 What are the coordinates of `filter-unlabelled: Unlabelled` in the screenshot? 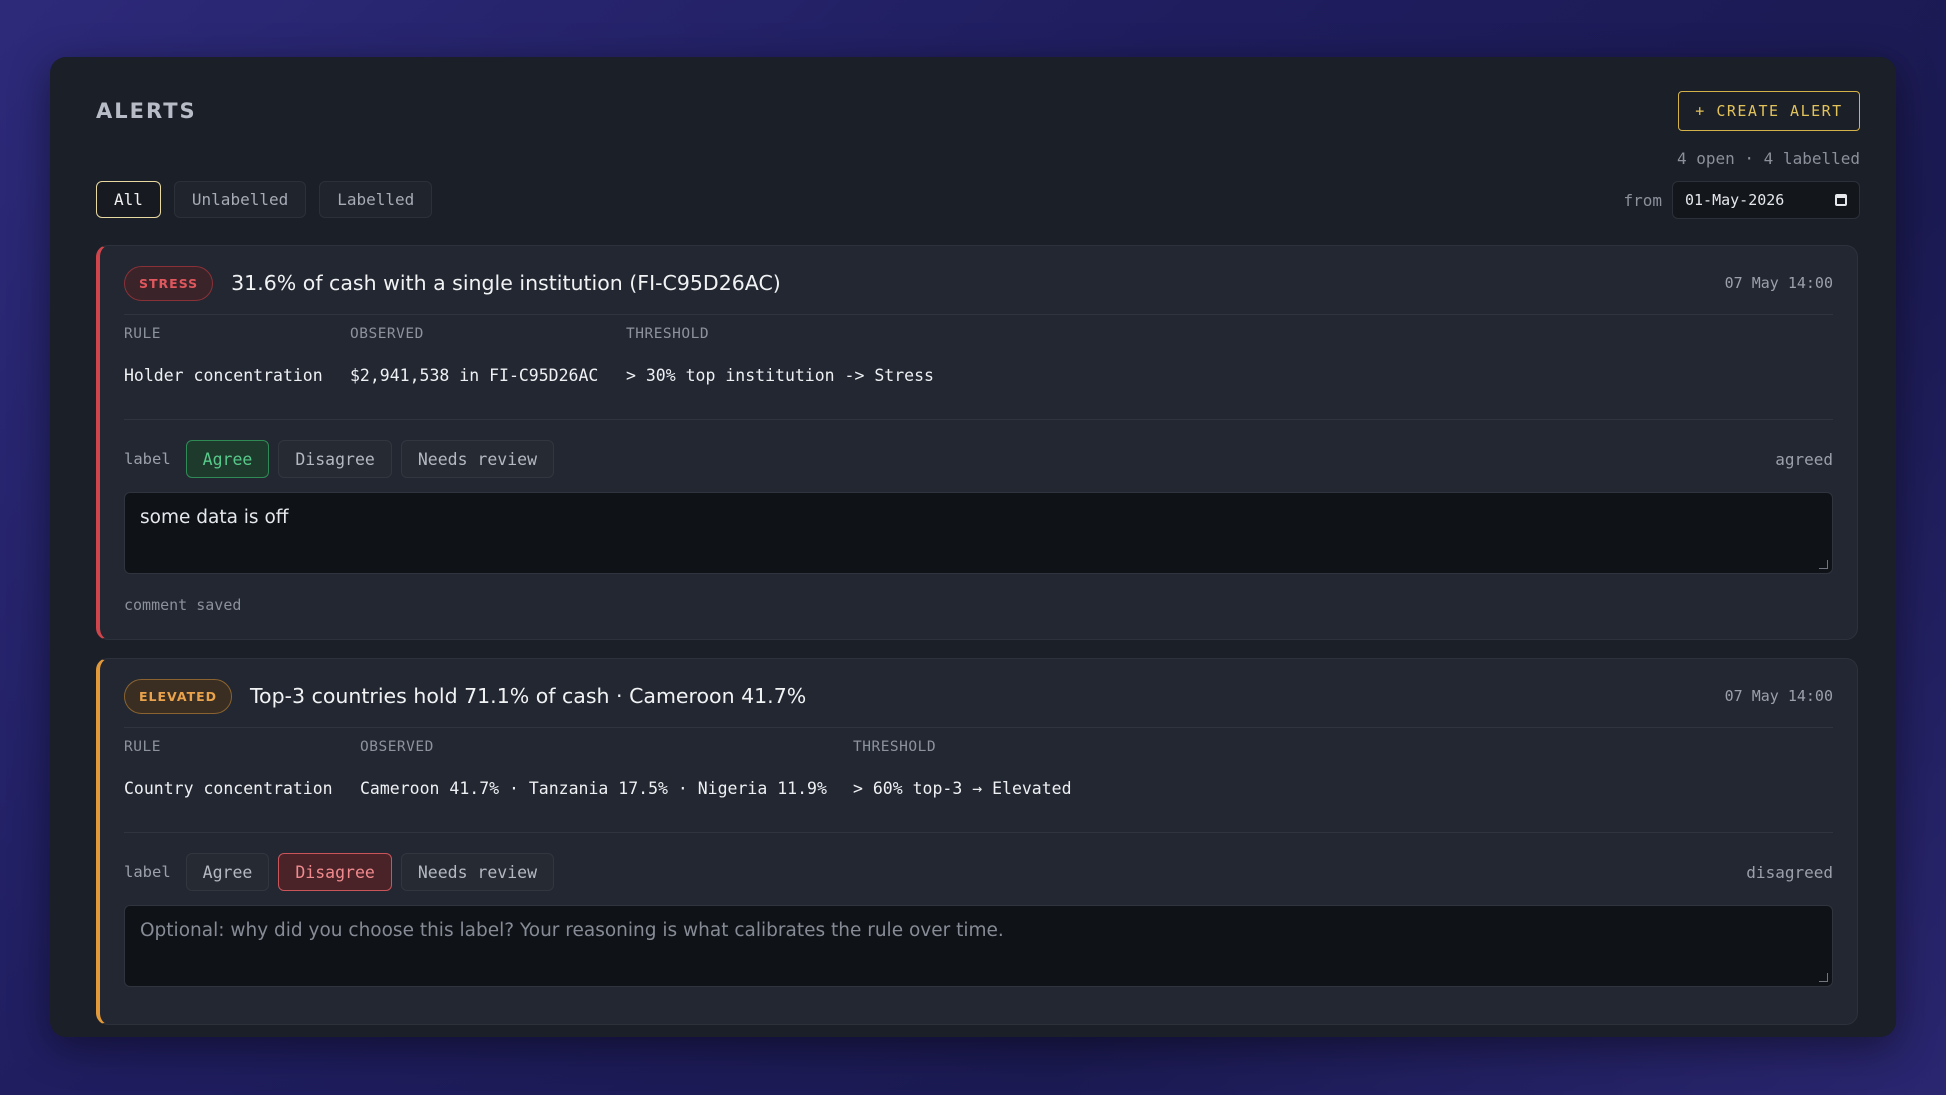 It's located at (240, 199).